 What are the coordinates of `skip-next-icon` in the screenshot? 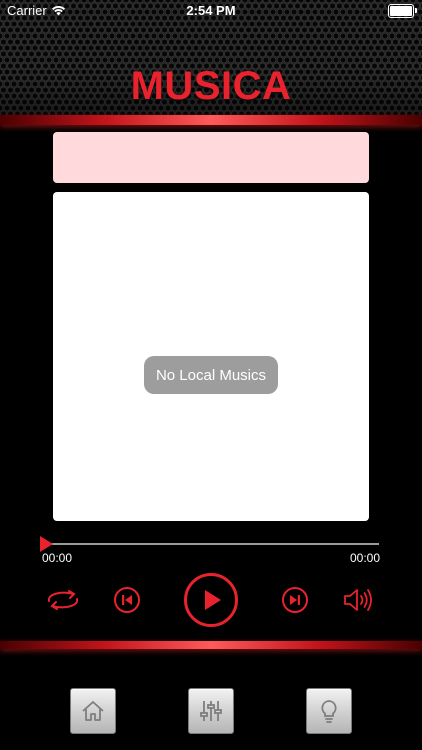 It's located at (295, 600).